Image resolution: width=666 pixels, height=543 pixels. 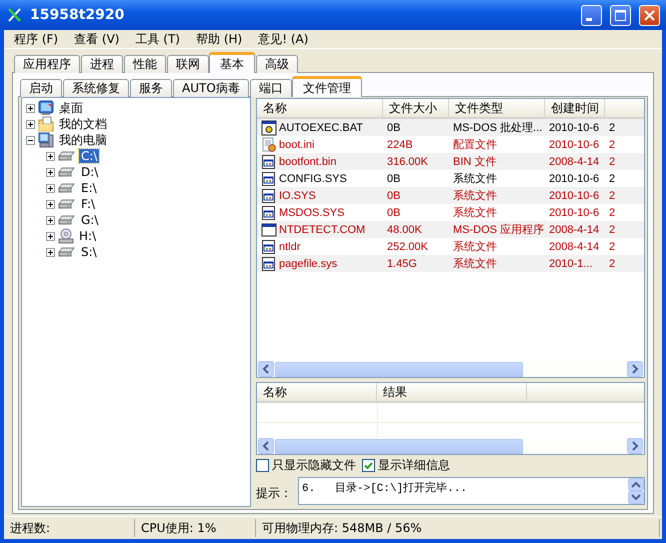 What do you see at coordinates (404, 230) in the screenshot?
I see `table-cell: 48.00K` at bounding box center [404, 230].